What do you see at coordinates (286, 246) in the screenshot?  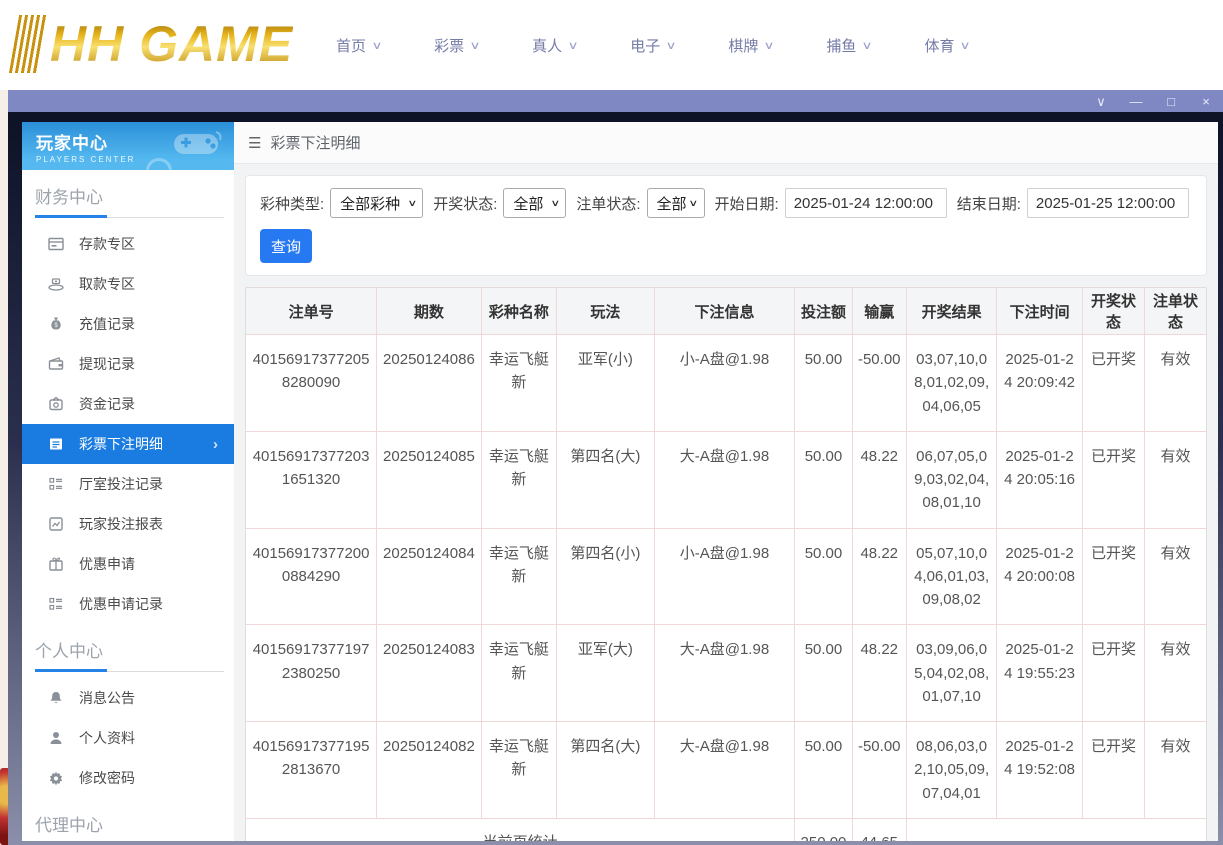 I see `search-button: 查询` at bounding box center [286, 246].